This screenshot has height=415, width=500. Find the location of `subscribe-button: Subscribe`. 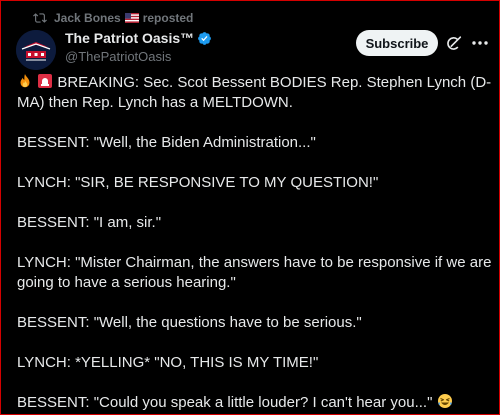

subscribe-button: Subscribe is located at coordinates (397, 43).